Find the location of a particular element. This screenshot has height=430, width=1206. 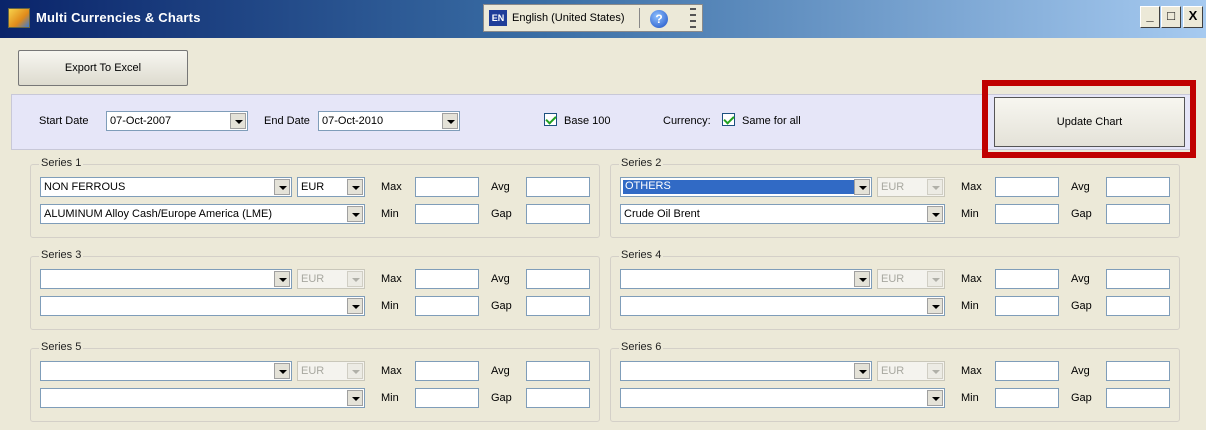

language-bar: EN English (United States) ? is located at coordinates (593, 18).